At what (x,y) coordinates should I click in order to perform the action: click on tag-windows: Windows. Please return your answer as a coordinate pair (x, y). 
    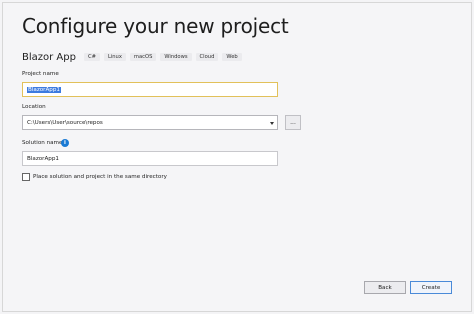
    Looking at the image, I should click on (176, 57).